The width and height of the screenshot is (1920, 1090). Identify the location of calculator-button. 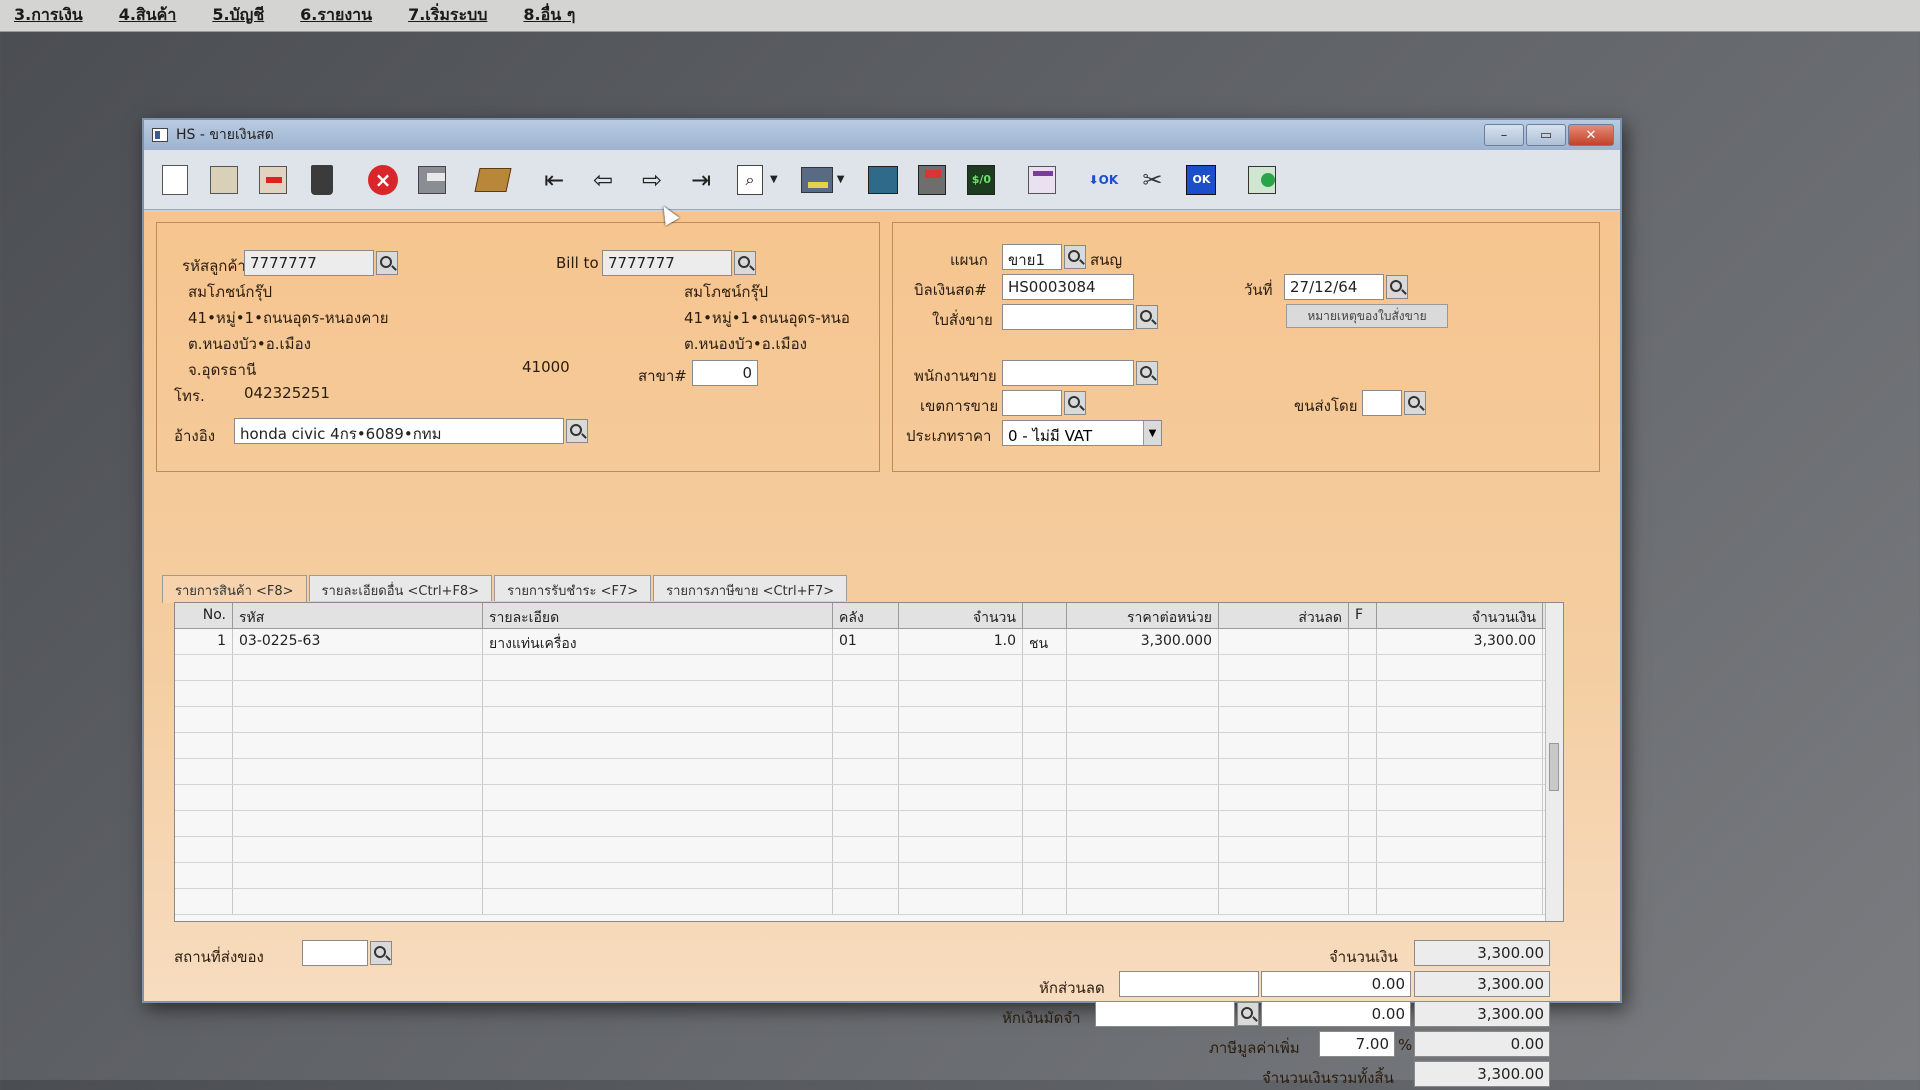
(932, 180).